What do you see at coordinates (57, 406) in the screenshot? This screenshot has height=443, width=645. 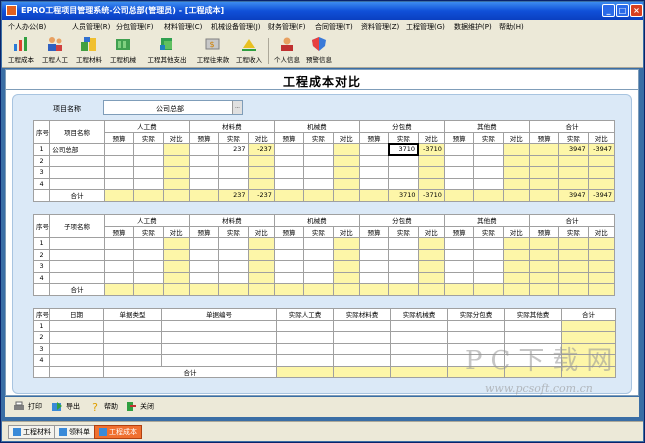 I see `export-icon` at bounding box center [57, 406].